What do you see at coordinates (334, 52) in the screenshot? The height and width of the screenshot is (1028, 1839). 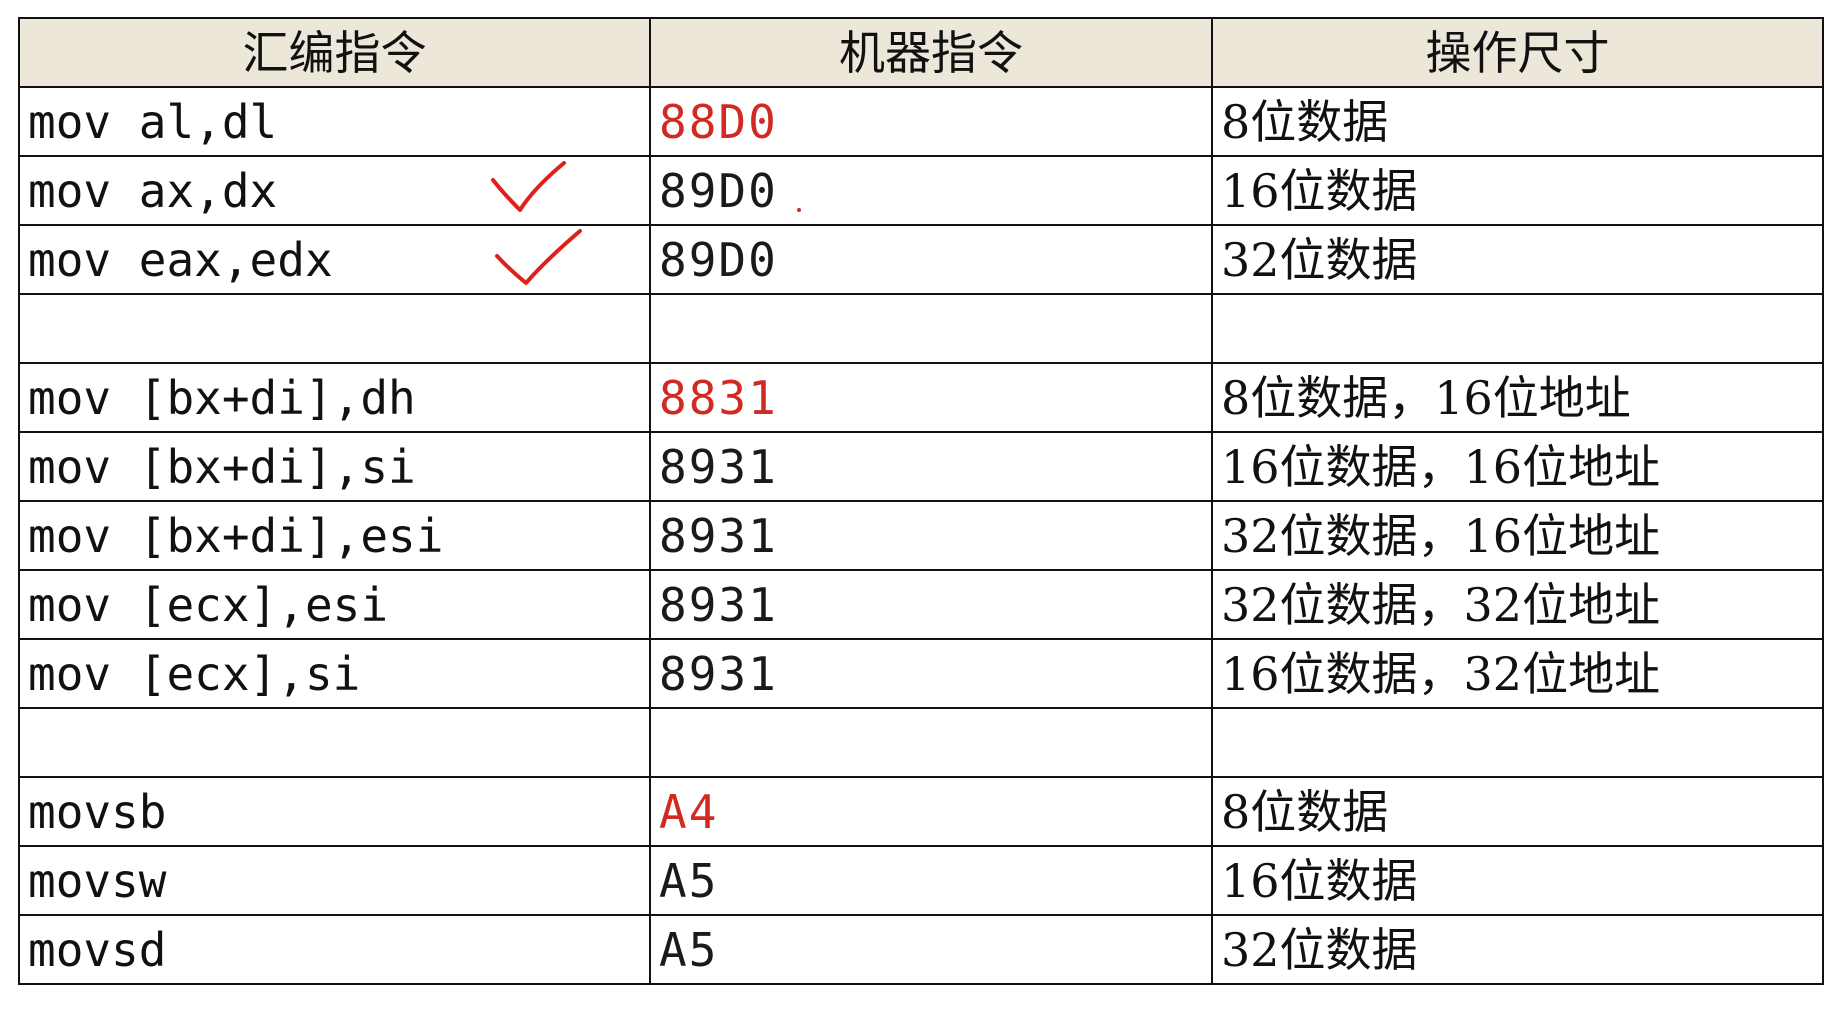 I see `header-assembly: 汇编指令` at bounding box center [334, 52].